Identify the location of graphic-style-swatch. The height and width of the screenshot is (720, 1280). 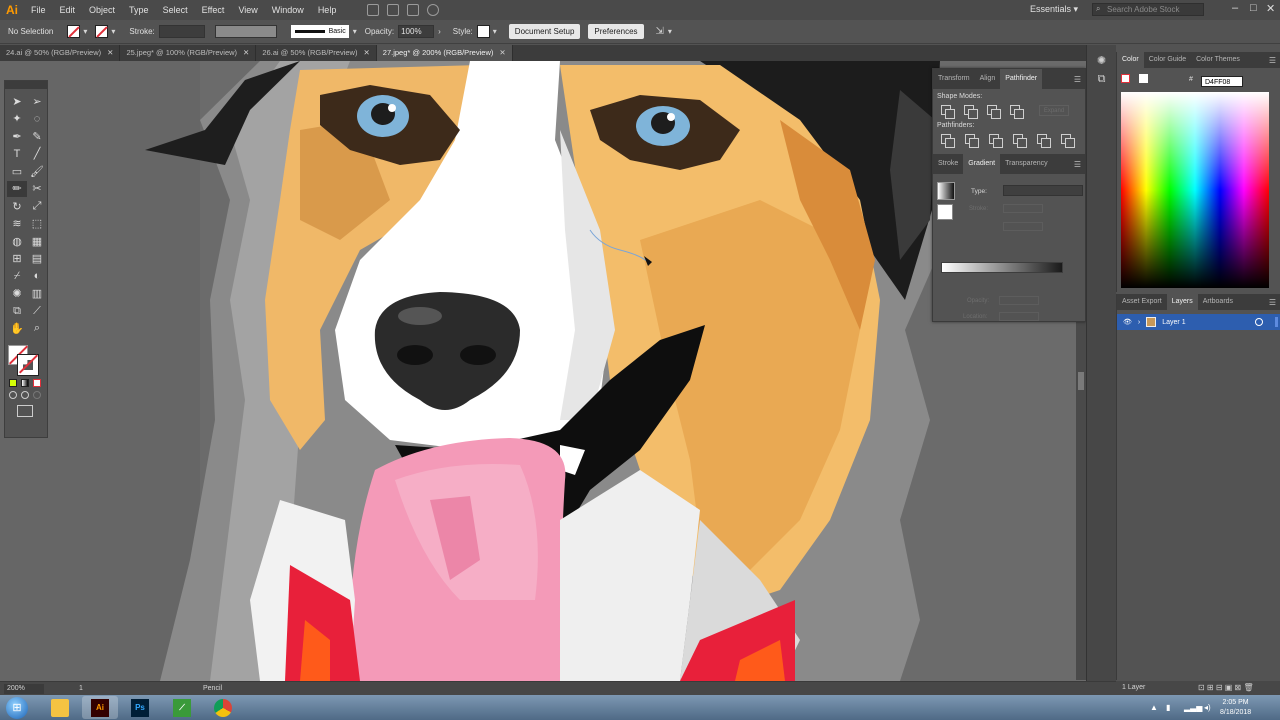
(483, 31).